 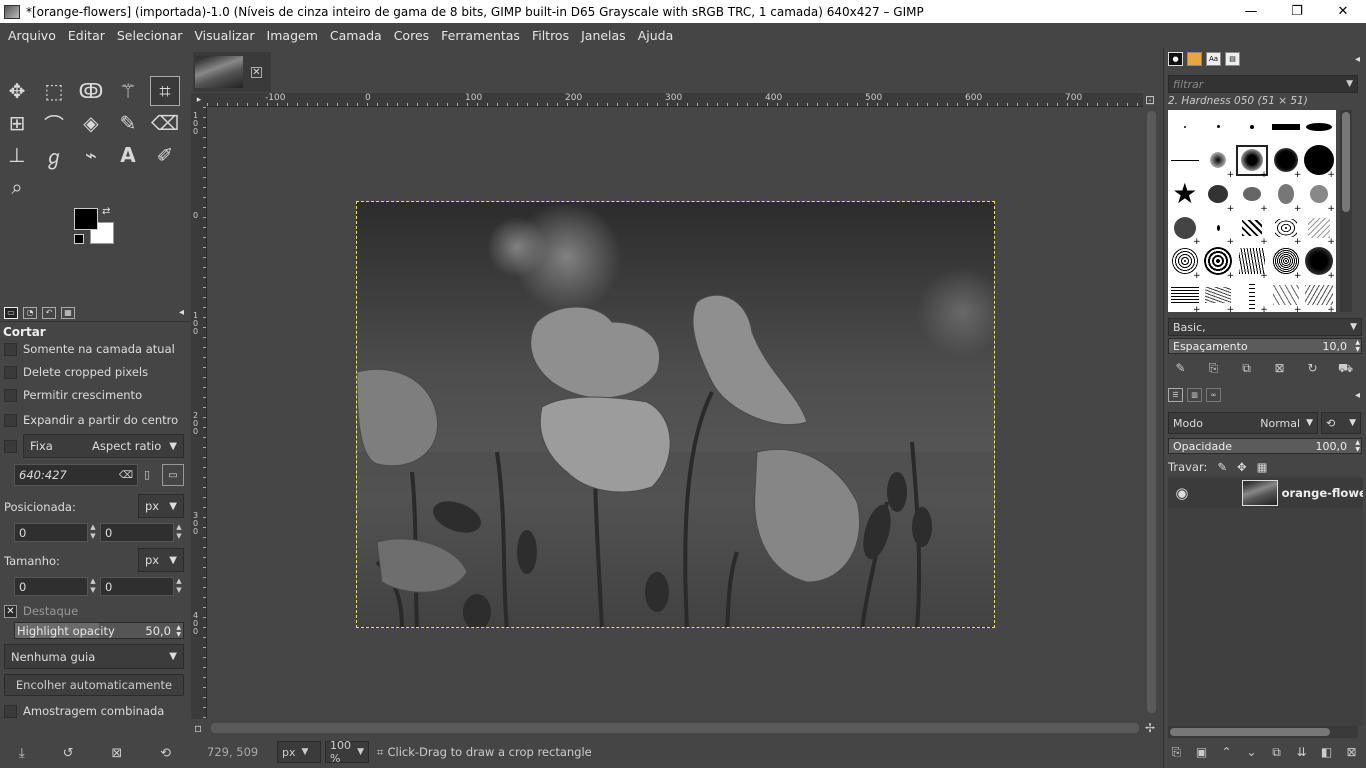 I want to click on edit-brush-icon: ✎, so click(x=1180, y=369).